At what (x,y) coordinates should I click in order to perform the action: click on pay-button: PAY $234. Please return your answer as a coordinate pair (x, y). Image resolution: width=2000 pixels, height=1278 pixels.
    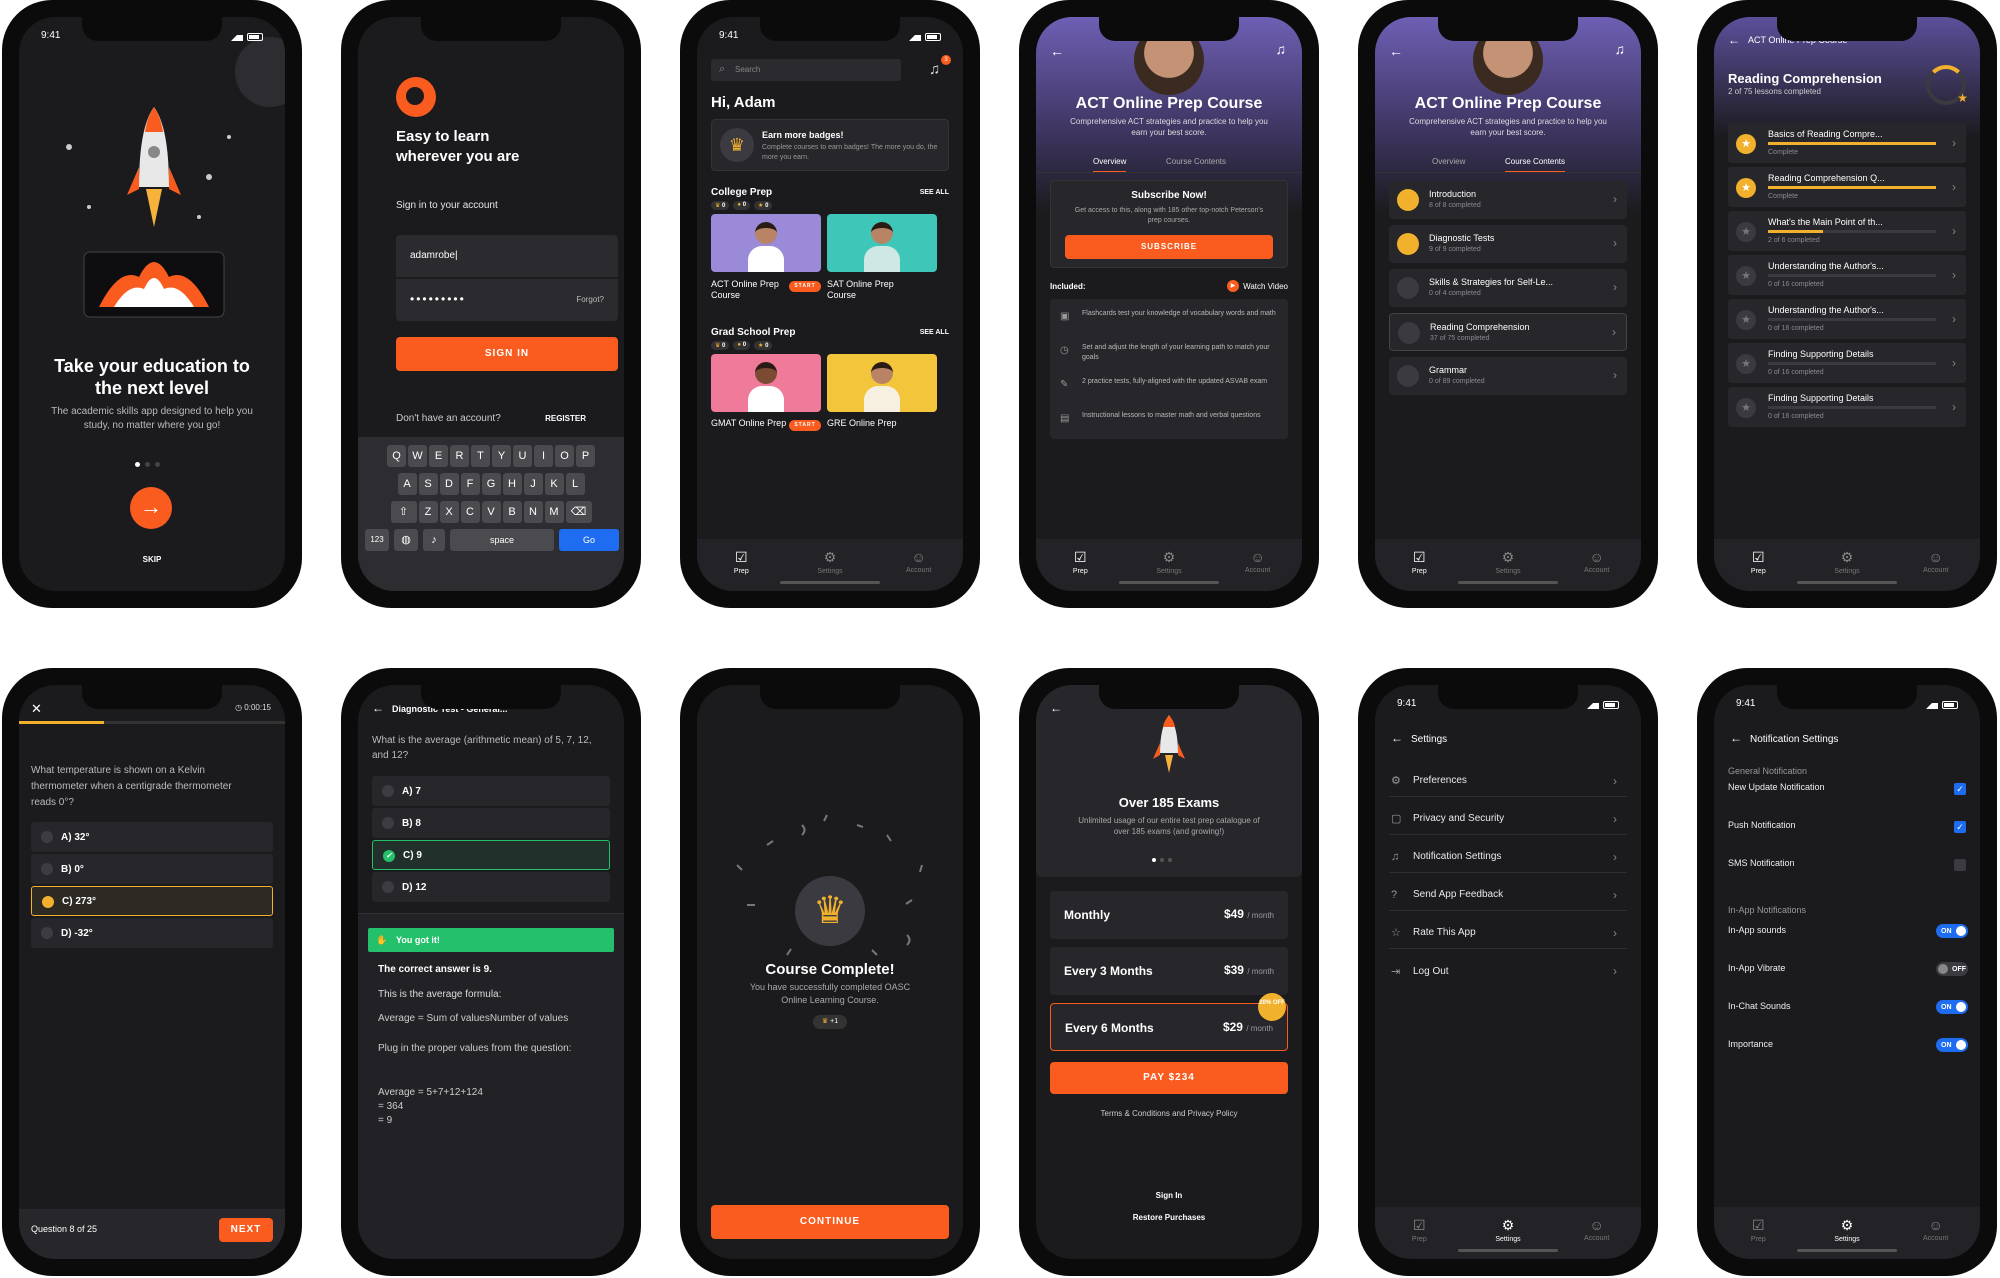
    Looking at the image, I should click on (1169, 1078).